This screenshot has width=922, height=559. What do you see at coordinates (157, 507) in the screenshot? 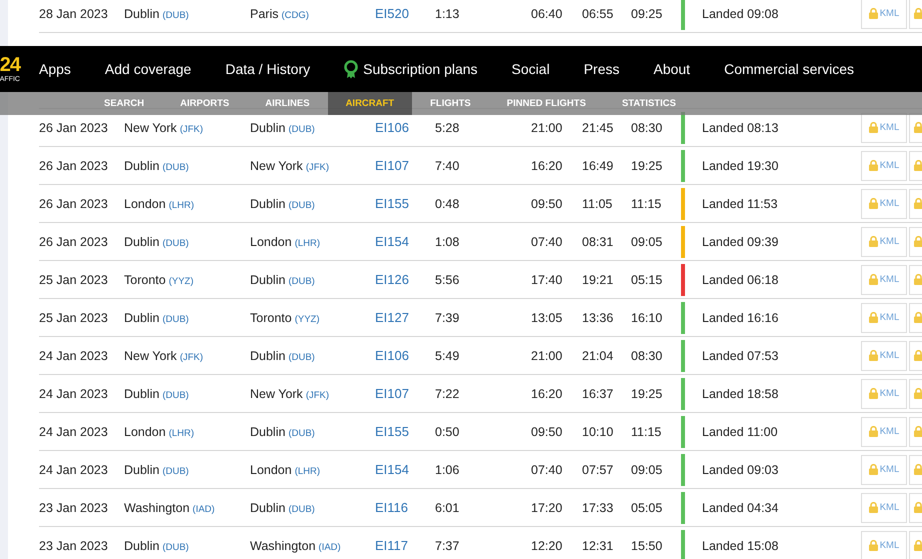
I see `origin-city: Washington` at bounding box center [157, 507].